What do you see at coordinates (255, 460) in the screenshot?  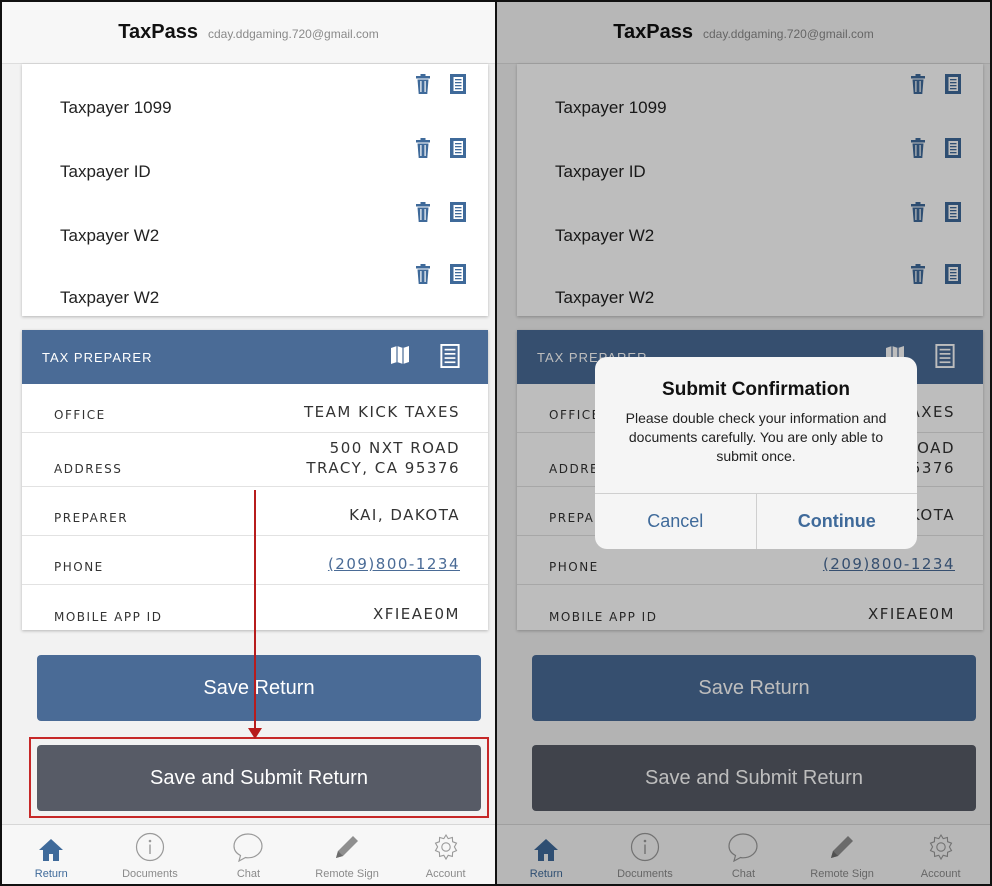 I see `address-row: ADDRESS 500 NXT ROAD TRACY, CA 95376` at bounding box center [255, 460].